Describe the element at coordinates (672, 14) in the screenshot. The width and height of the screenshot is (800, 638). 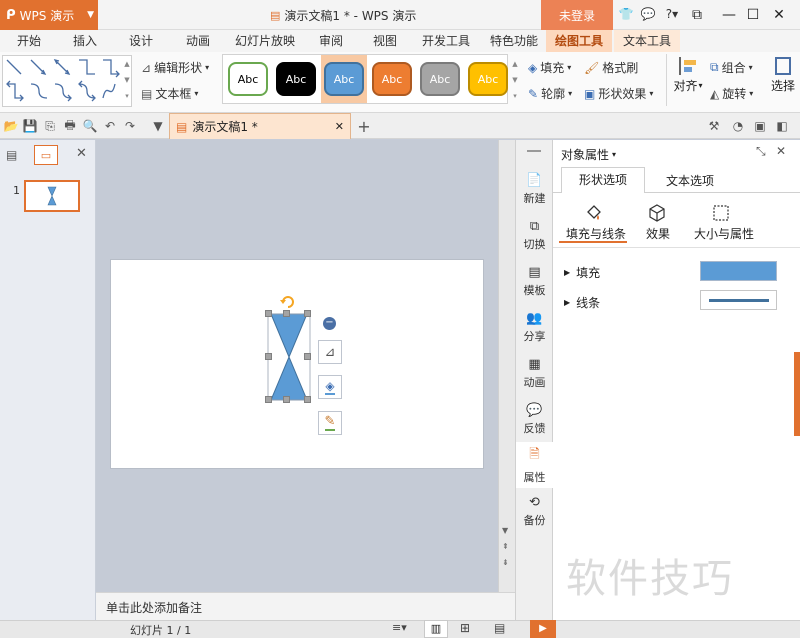
I see `help-icon: ?▾` at that location.